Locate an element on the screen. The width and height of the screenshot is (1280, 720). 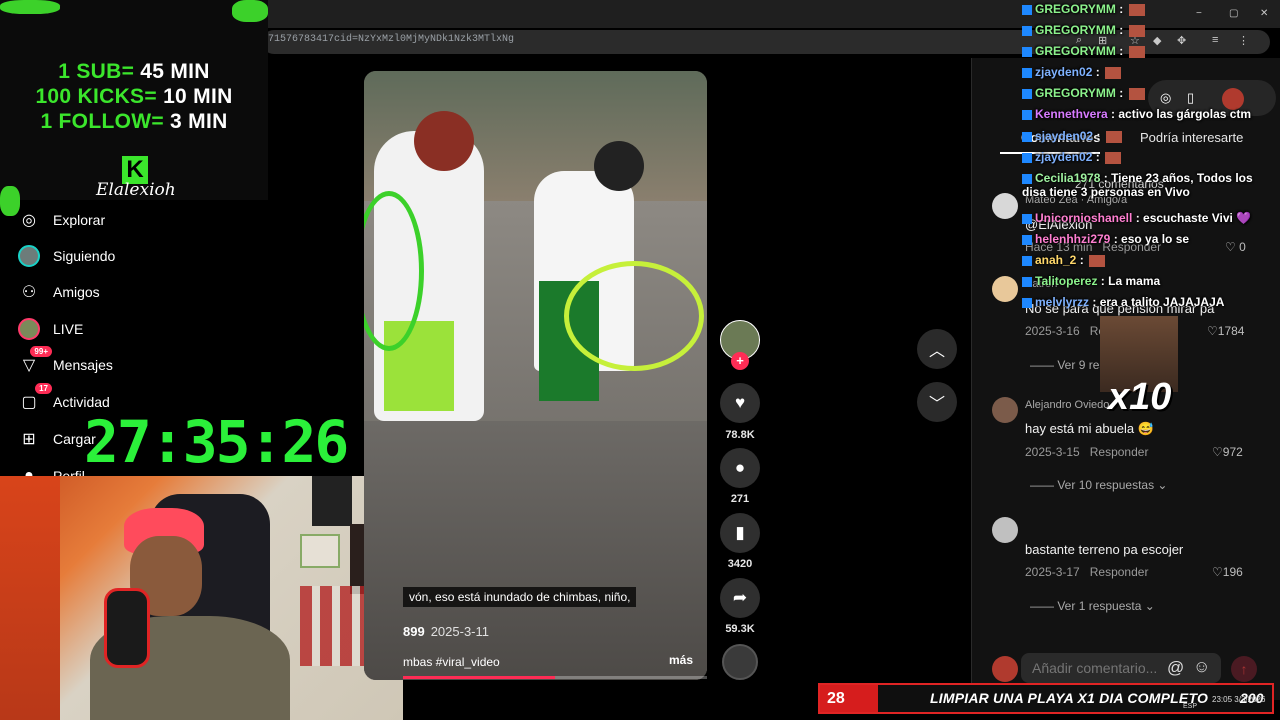
video-floor is located at coordinates (535, 550).